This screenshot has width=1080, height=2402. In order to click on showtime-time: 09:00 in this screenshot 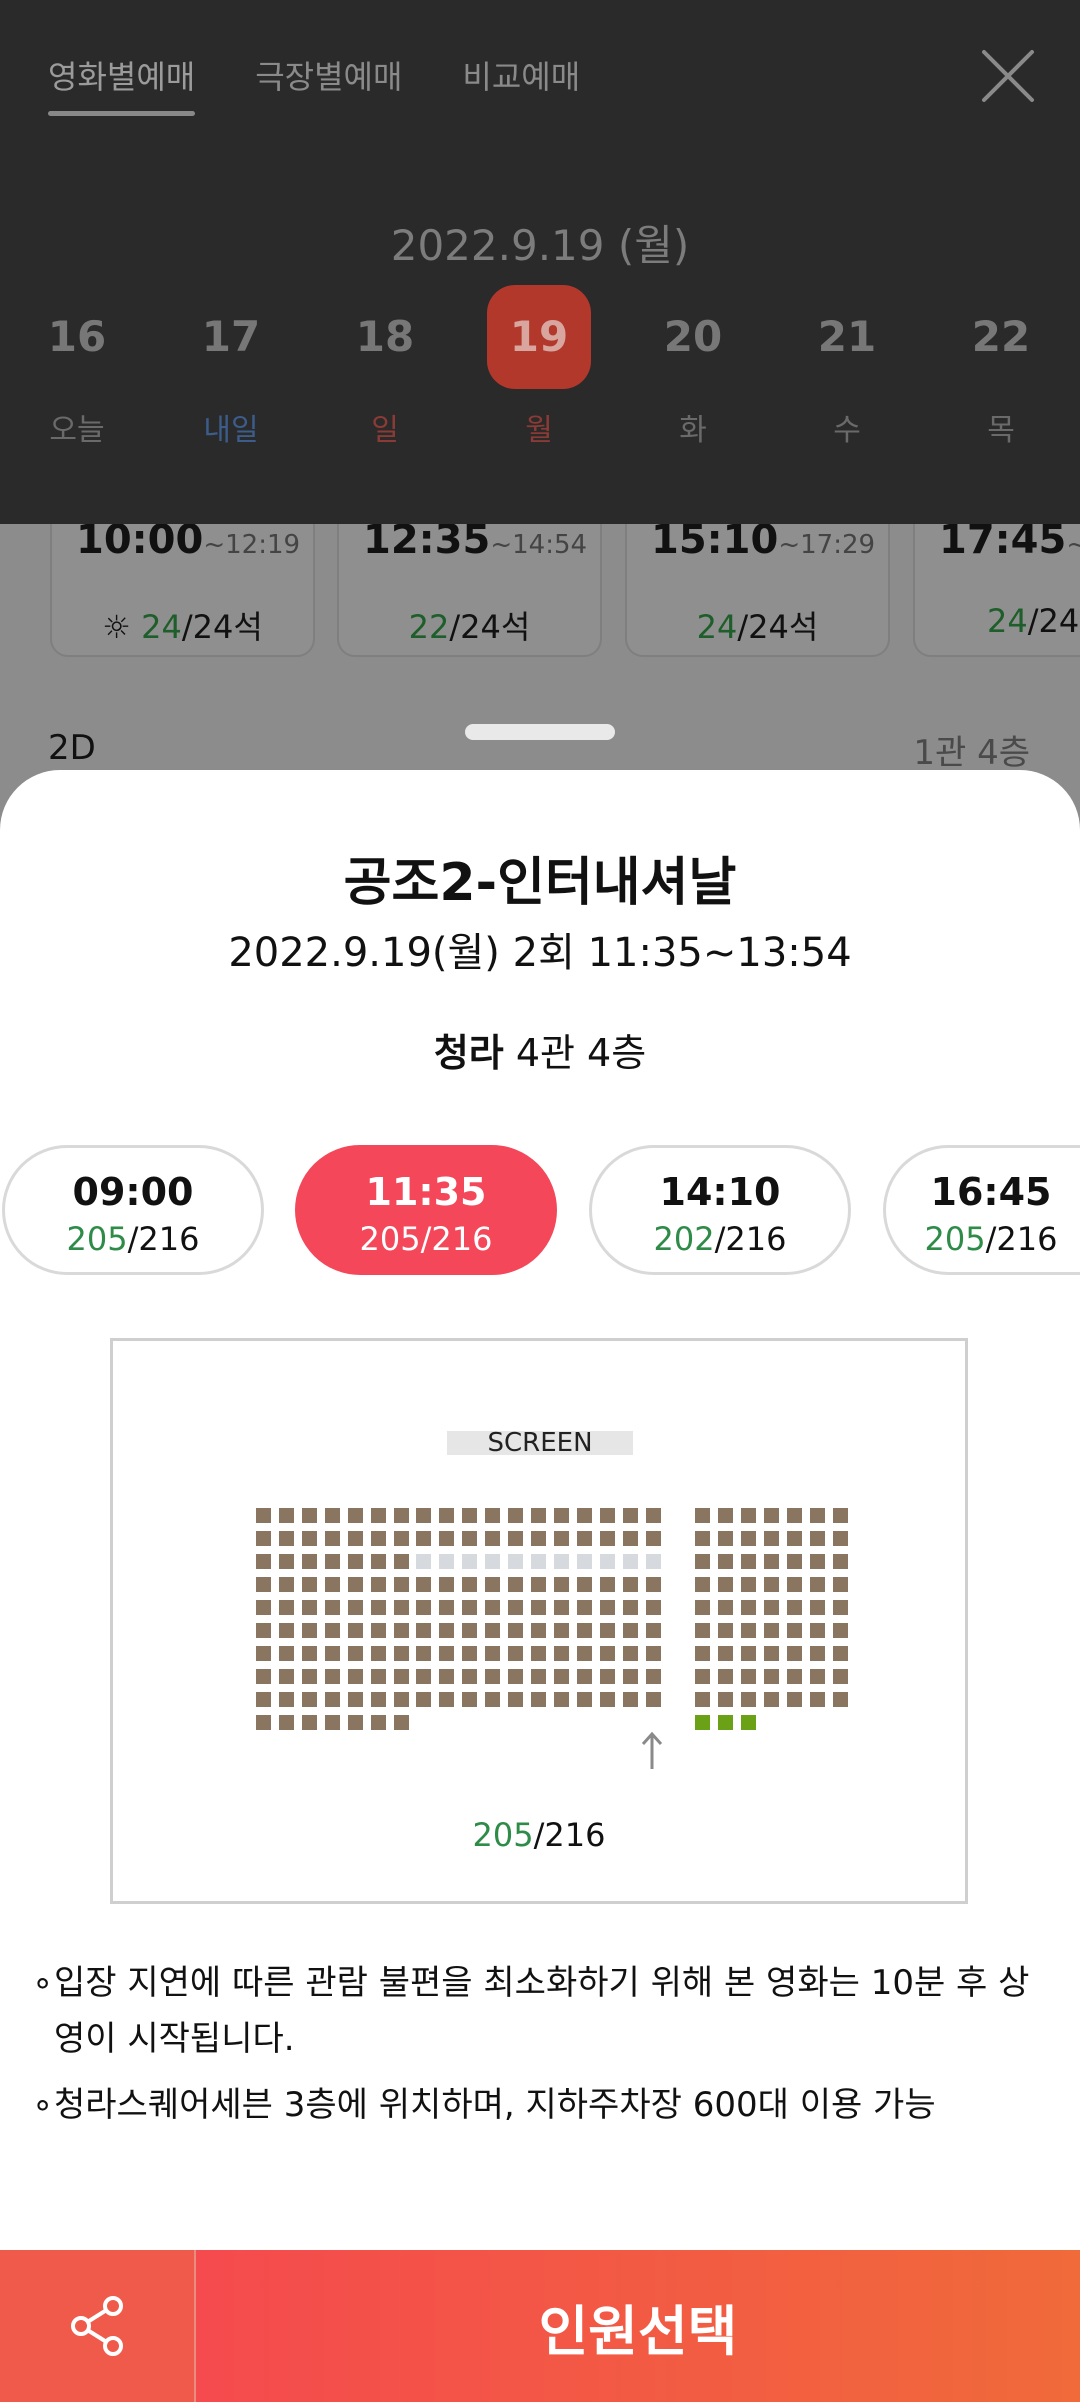, I will do `click(133, 1192)`.